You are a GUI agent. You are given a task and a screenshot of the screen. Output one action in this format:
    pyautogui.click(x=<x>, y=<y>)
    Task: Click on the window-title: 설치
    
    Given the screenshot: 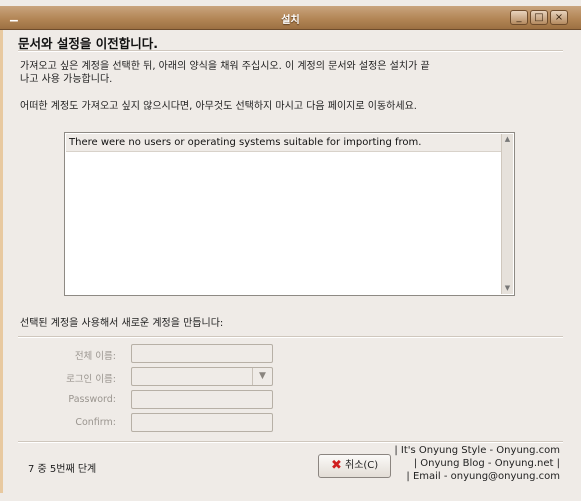 What is the action you would take?
    pyautogui.click(x=290, y=20)
    